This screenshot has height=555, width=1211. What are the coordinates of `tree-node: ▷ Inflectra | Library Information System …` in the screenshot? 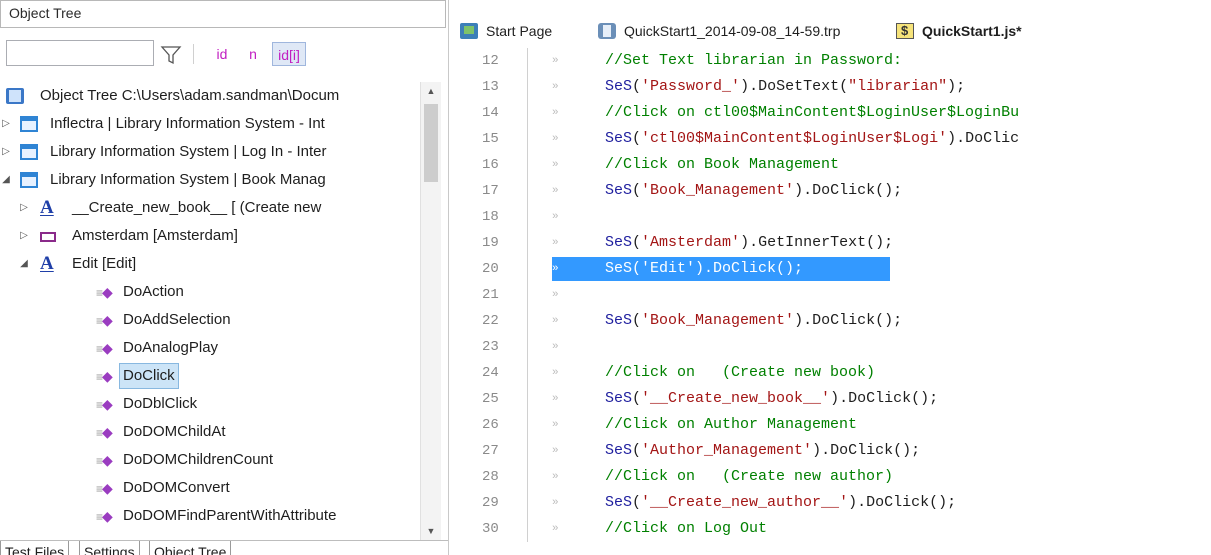 It's located at (210, 124).